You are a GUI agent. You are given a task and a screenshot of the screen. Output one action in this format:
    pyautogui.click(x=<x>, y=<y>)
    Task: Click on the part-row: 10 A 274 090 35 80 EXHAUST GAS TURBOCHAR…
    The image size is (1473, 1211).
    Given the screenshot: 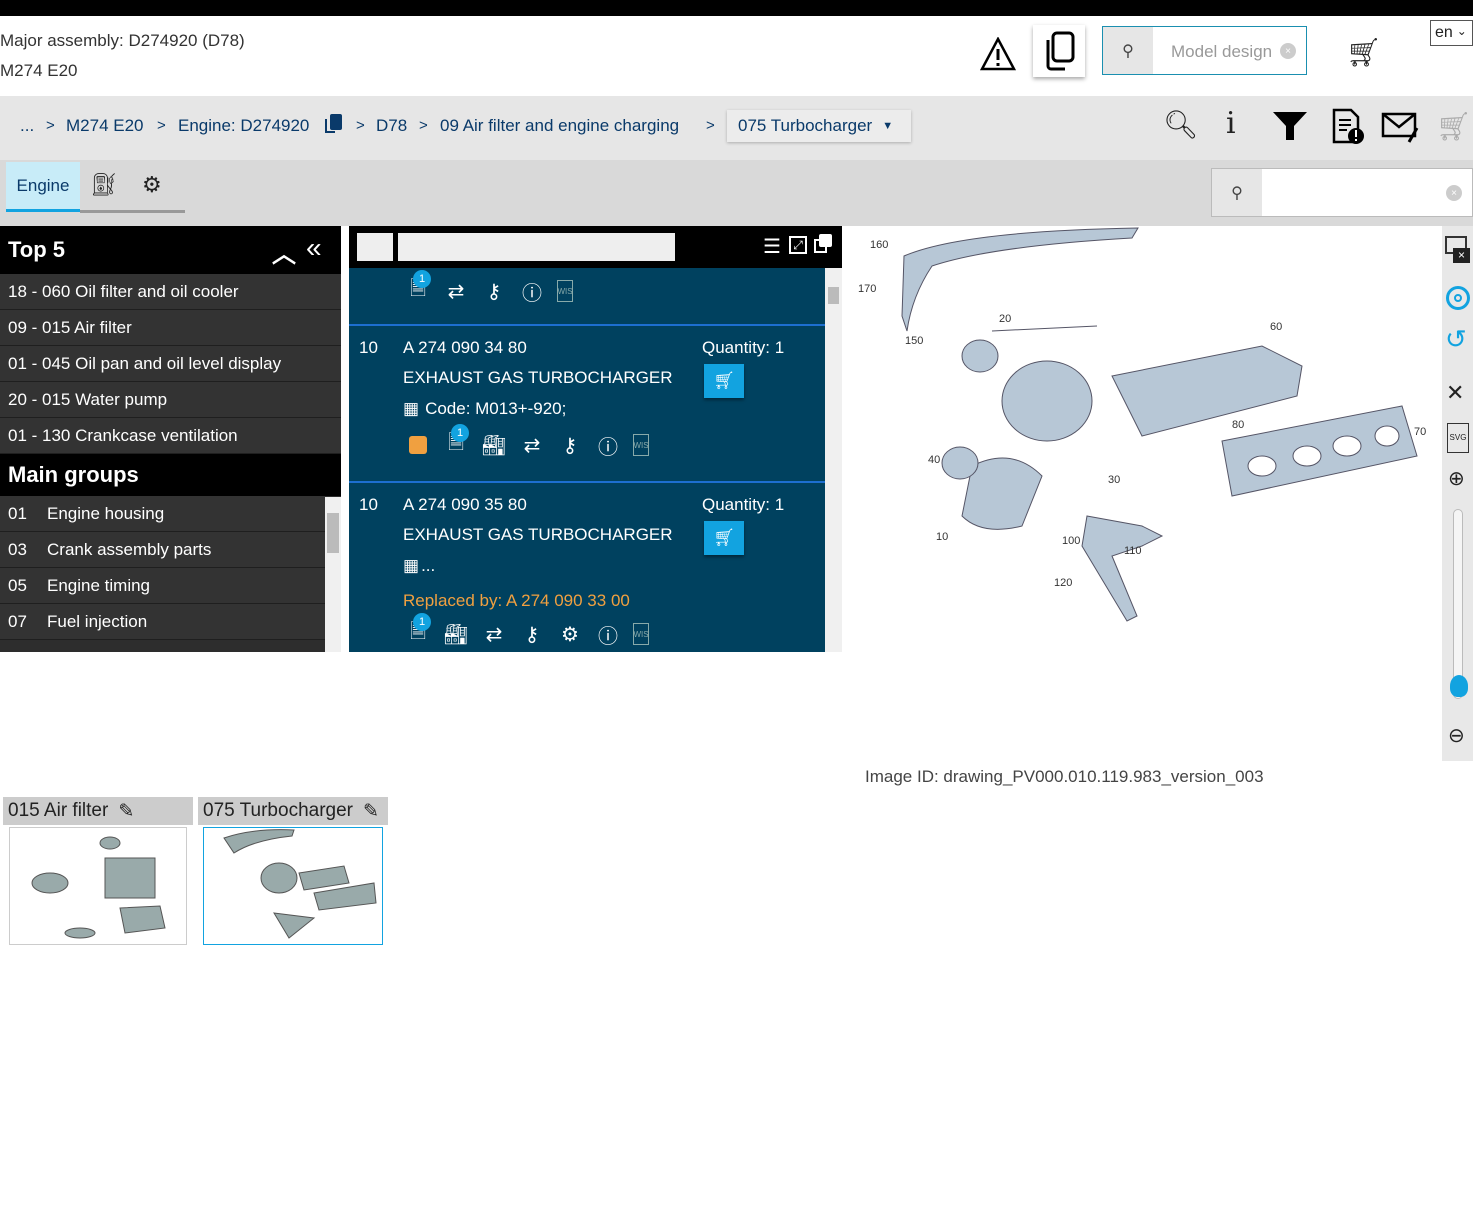 What is the action you would take?
    pyautogui.click(x=587, y=567)
    